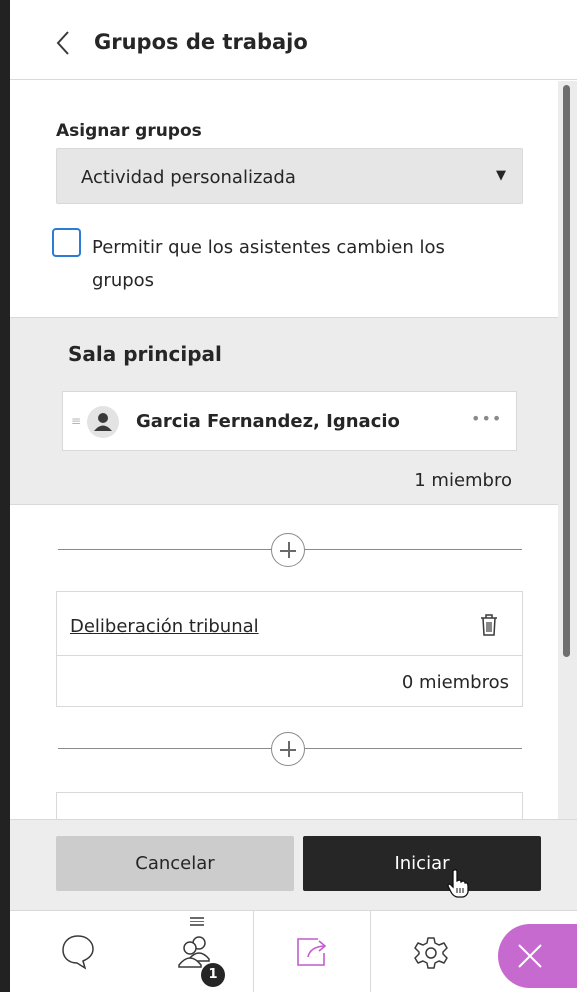  Describe the element at coordinates (78, 952) in the screenshot. I see `chat-icon` at that location.